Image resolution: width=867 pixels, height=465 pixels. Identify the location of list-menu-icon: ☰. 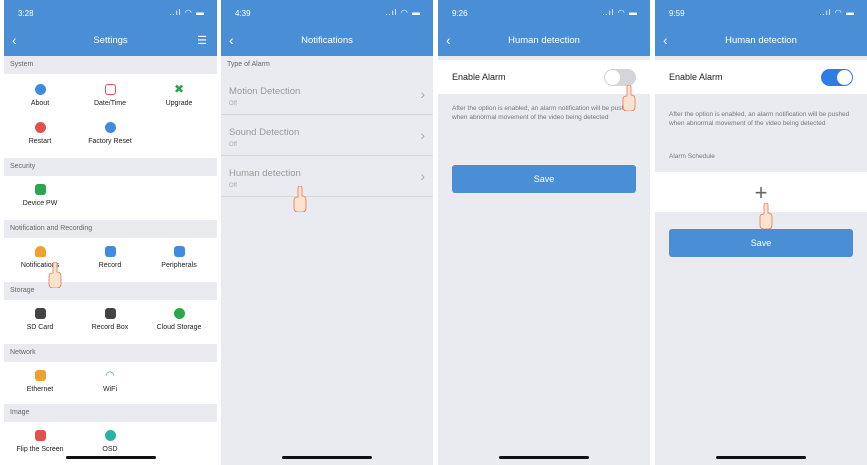
(202, 40).